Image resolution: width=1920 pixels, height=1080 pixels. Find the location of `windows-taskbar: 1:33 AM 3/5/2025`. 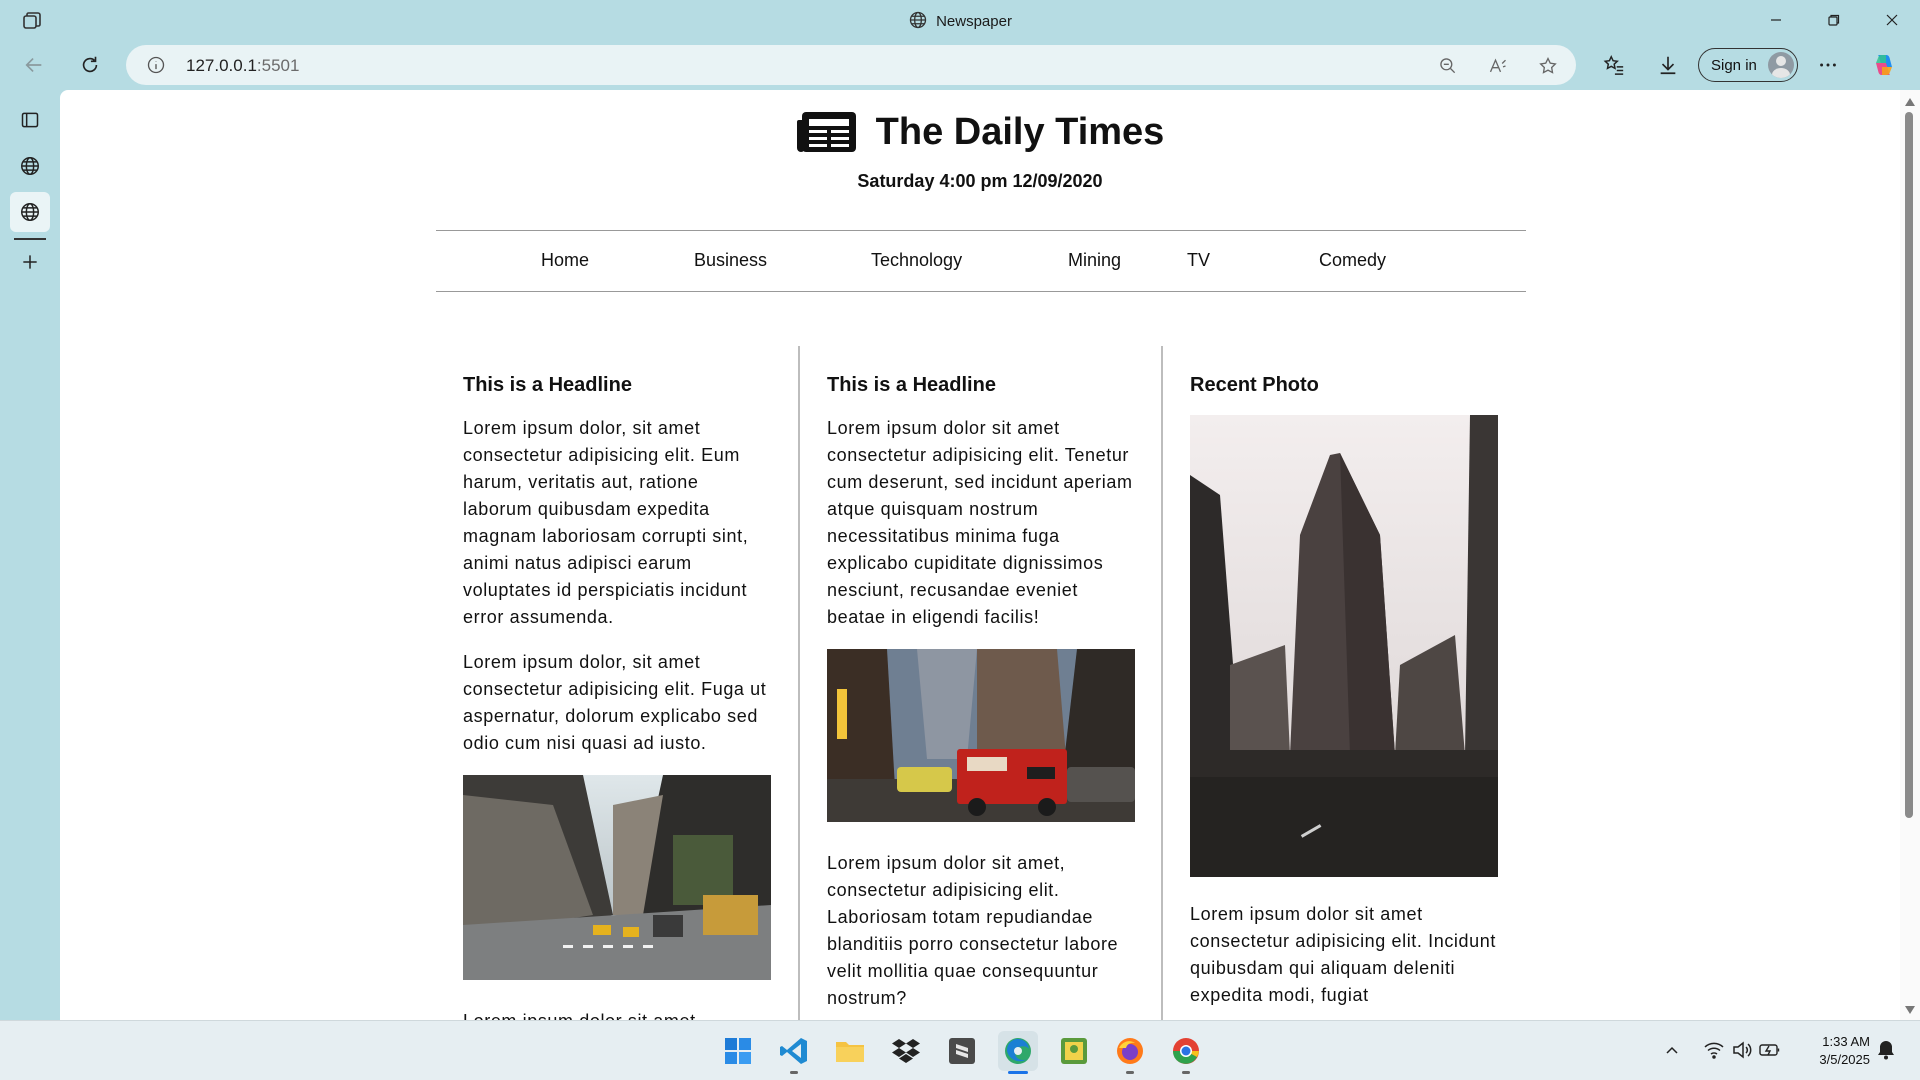

windows-taskbar: 1:33 AM 3/5/2025 is located at coordinates (960, 1050).